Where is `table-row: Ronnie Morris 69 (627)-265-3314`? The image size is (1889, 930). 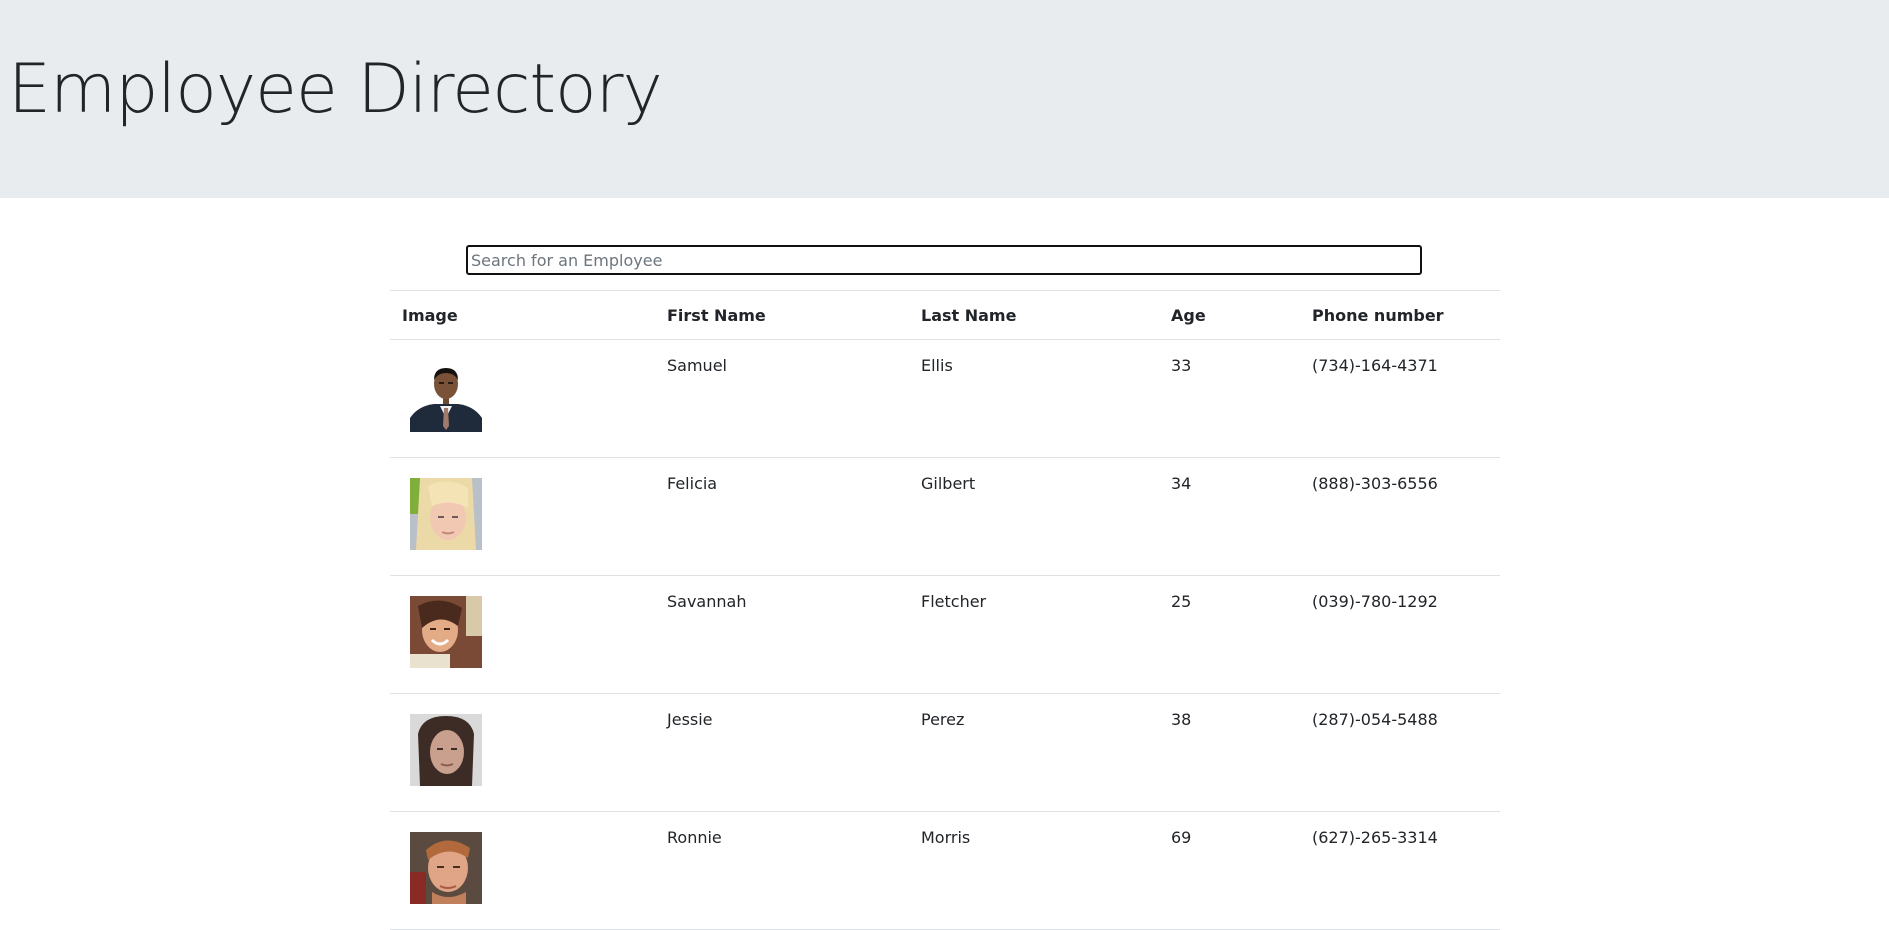 table-row: Ronnie Morris 69 (627)-265-3314 is located at coordinates (945, 870).